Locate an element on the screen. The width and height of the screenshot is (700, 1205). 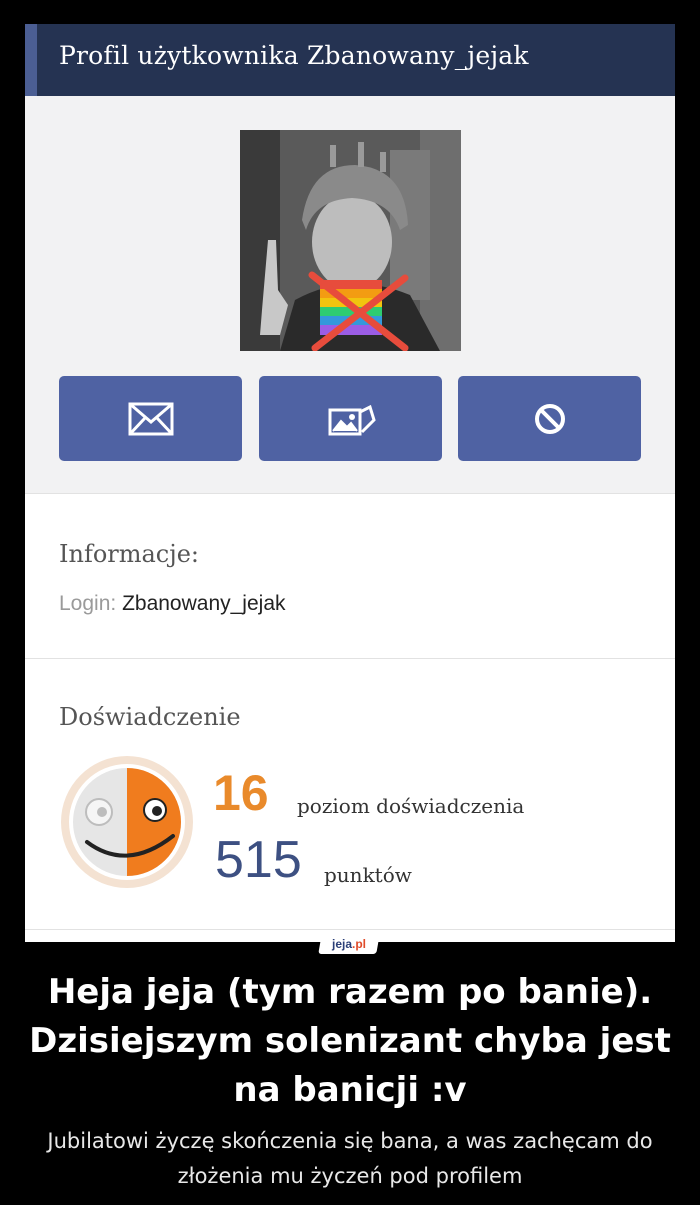
level-label: poziom doświadczenia is located at coordinates (411, 806).